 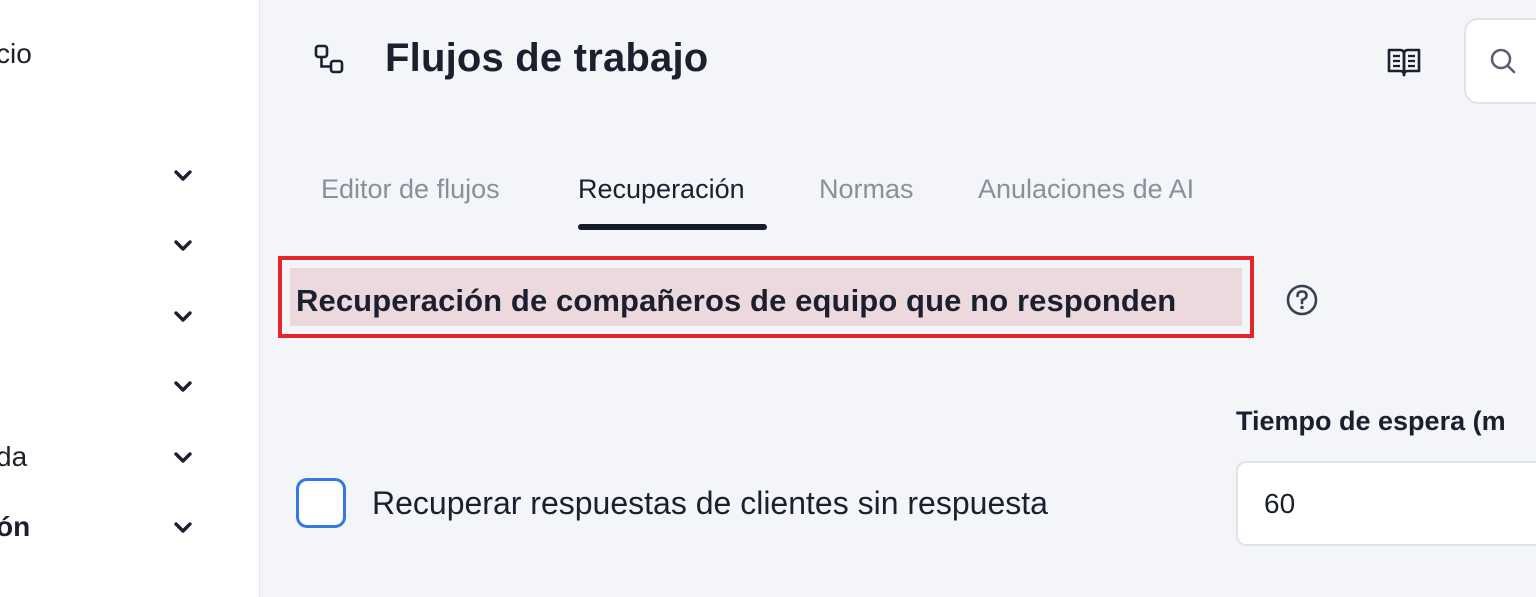 I want to click on search-icon, so click(x=1503, y=61).